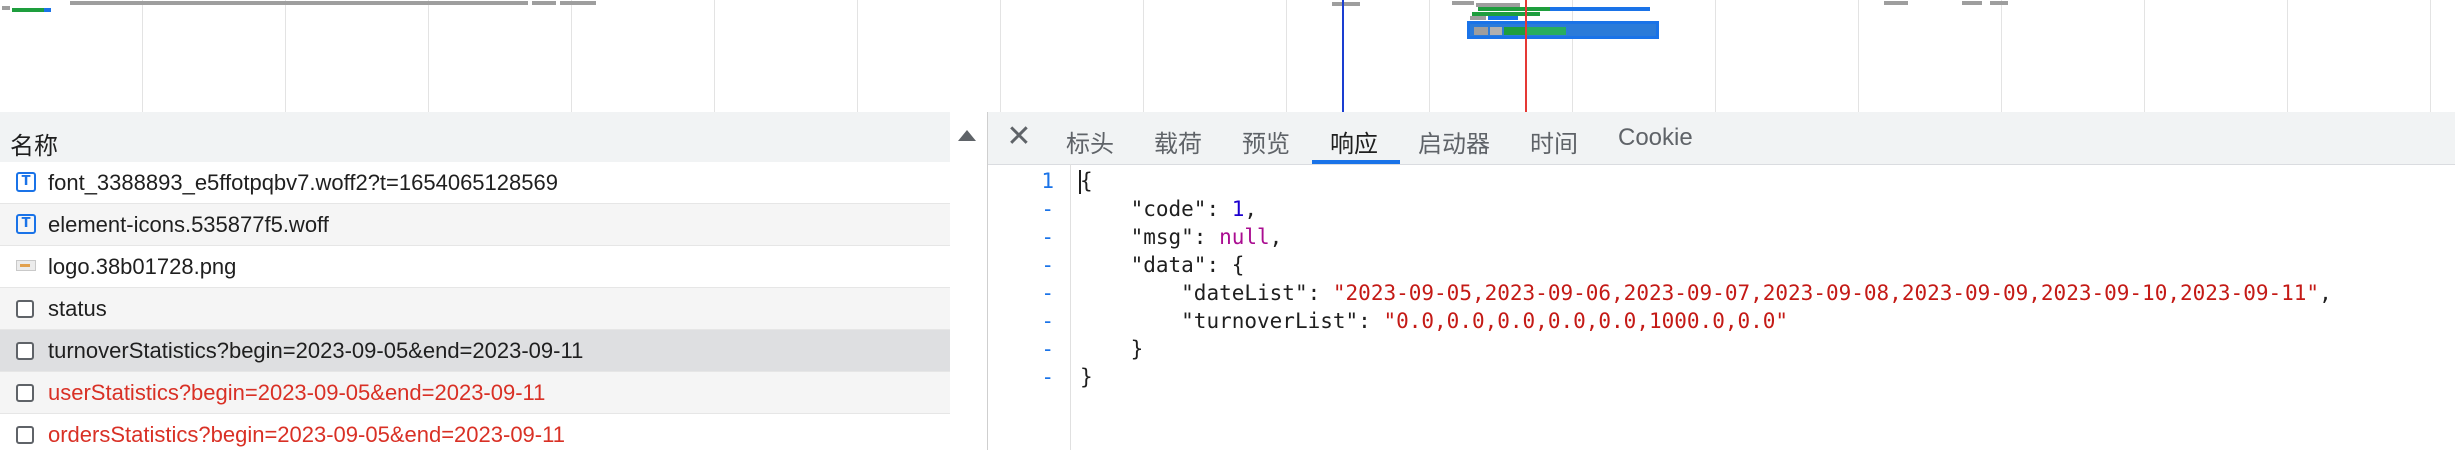 This screenshot has width=2455, height=450. Describe the element at coordinates (1029, 307) in the screenshot. I see `line-number-gutter: 1 - - - - - - -` at that location.